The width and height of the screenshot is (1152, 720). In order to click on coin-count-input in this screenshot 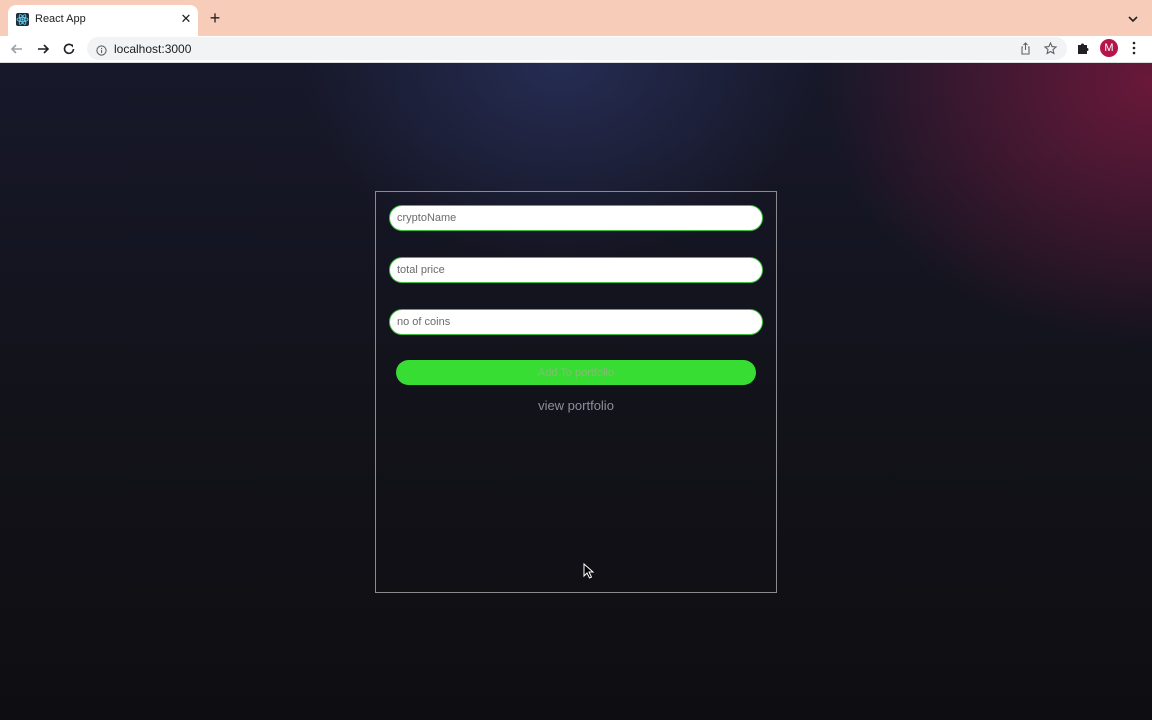, I will do `click(576, 322)`.